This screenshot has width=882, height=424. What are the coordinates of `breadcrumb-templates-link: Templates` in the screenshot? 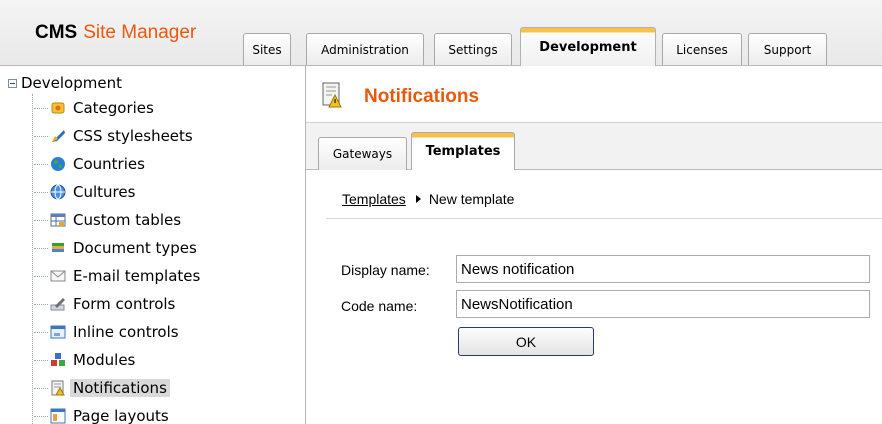 It's located at (374, 199).